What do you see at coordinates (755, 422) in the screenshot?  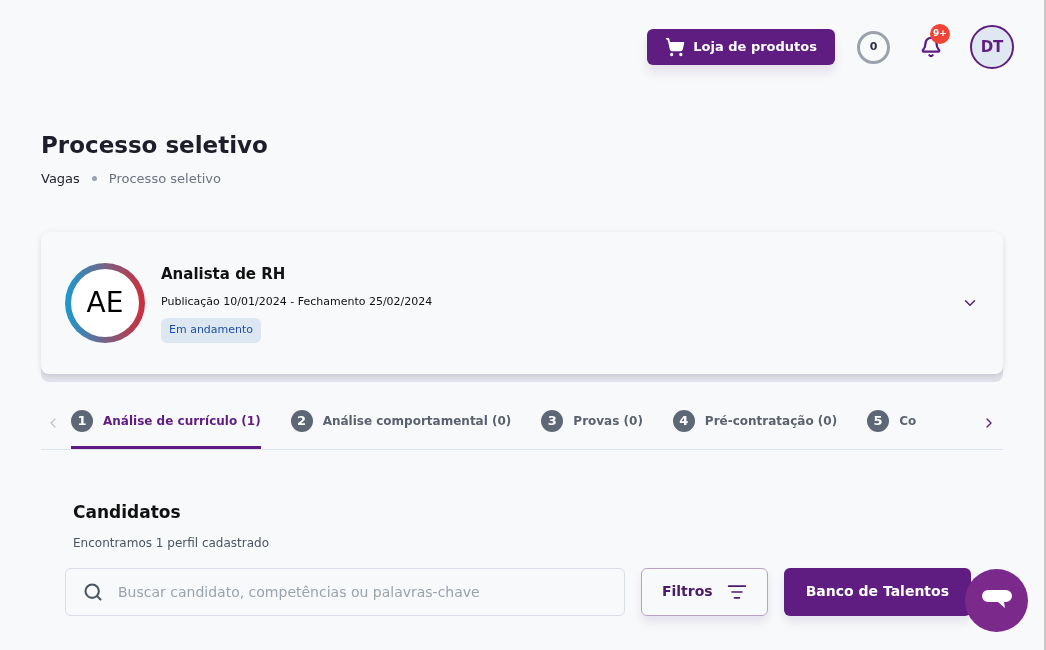 I see `step-tab: 4 Pré-contratação (0)` at bounding box center [755, 422].